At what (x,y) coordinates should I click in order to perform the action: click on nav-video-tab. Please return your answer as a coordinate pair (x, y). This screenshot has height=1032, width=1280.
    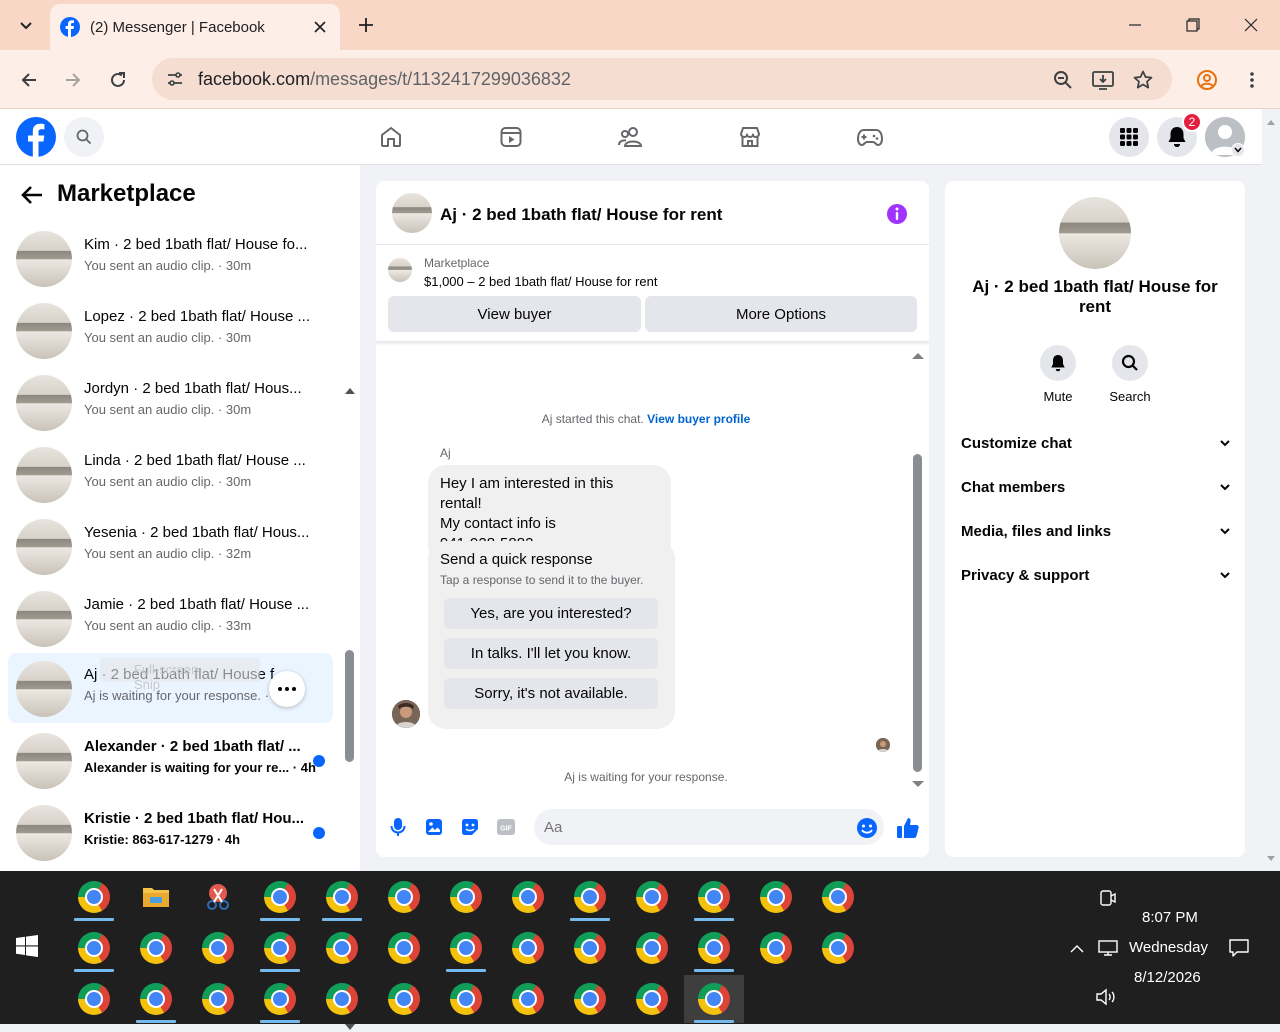
    Looking at the image, I should click on (511, 137).